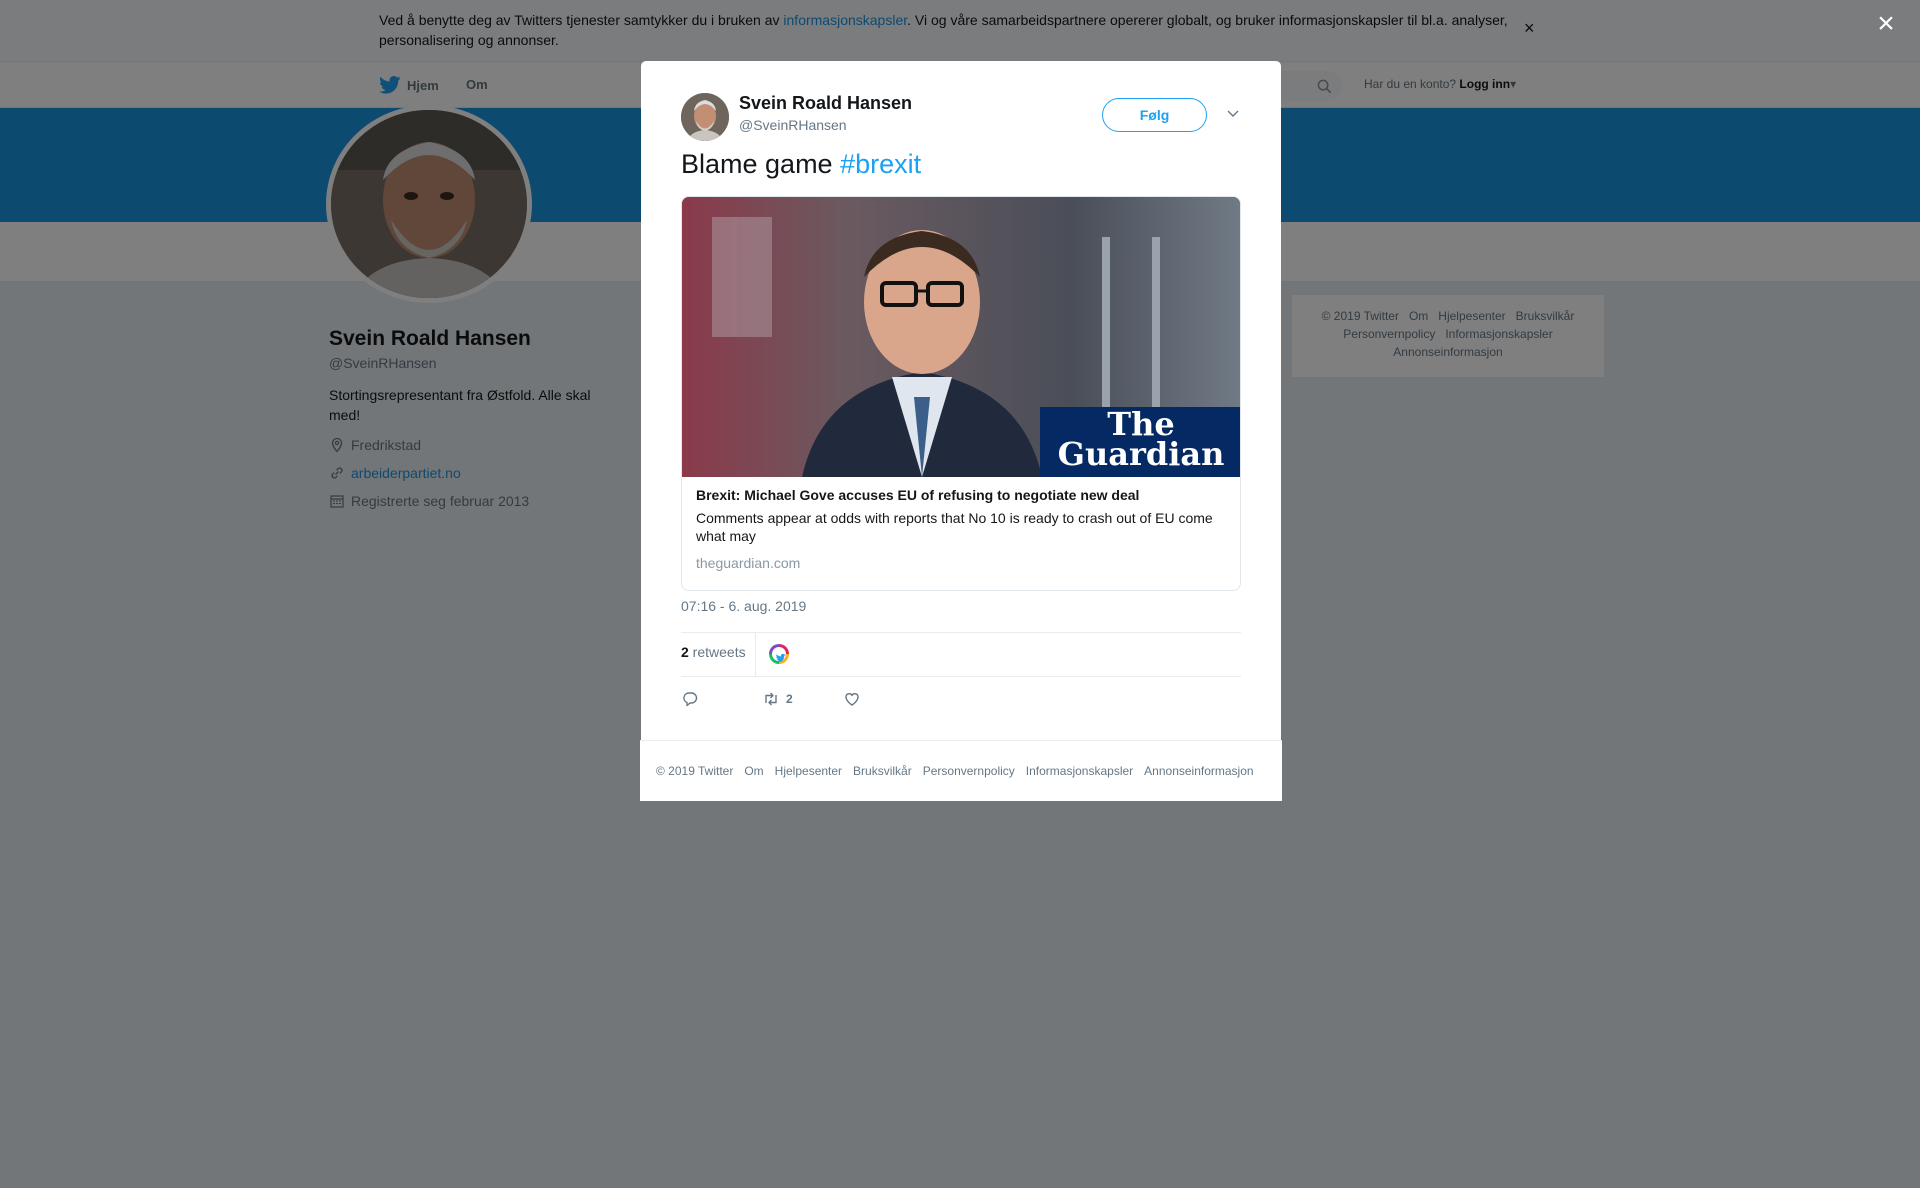  I want to click on tweet-author-handle: @SveinRHansen, so click(793, 125).